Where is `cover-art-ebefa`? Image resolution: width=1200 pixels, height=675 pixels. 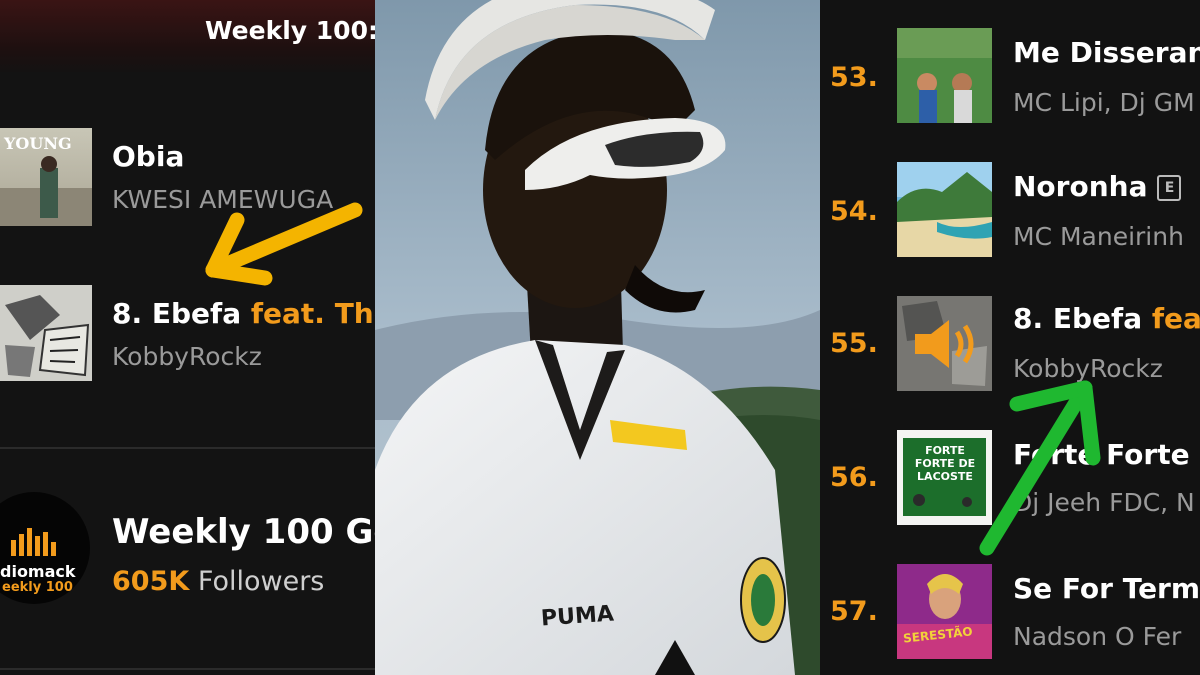 cover-art-ebefa is located at coordinates (46, 333).